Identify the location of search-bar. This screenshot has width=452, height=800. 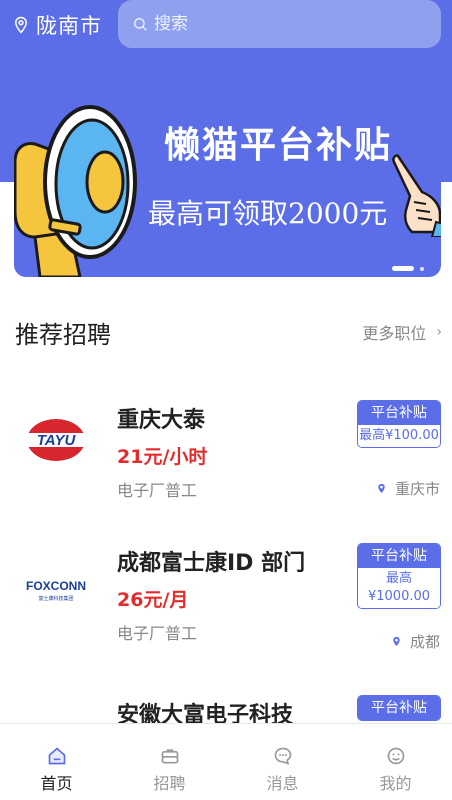
(279, 24).